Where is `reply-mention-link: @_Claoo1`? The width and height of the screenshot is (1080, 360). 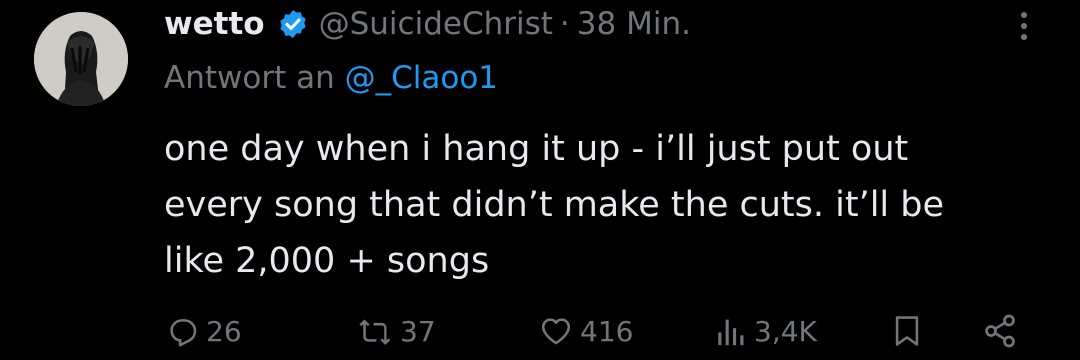
reply-mention-link: @_Claoo1 is located at coordinates (421, 78).